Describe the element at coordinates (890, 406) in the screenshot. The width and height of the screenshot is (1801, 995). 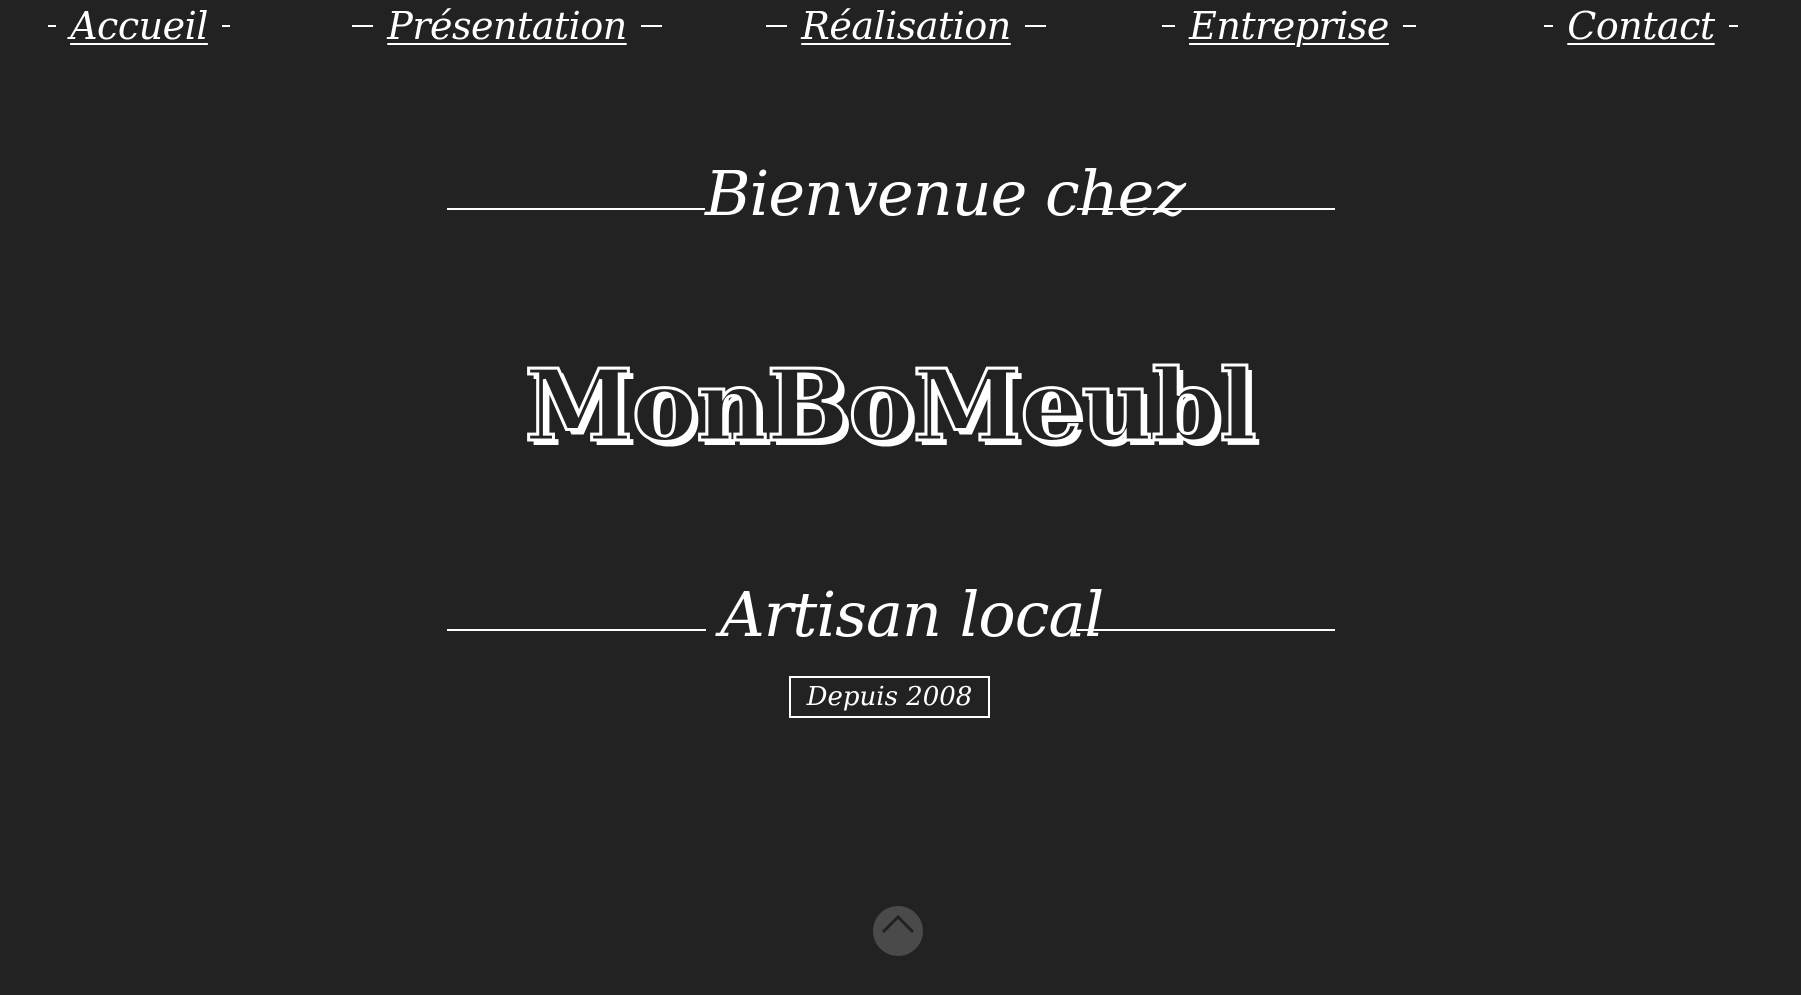
I see `brand-title: MonBoMeubl` at that location.